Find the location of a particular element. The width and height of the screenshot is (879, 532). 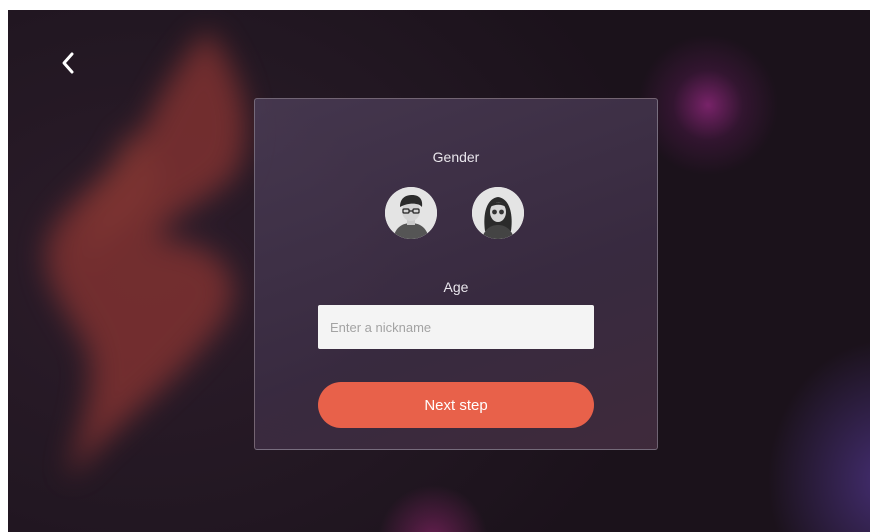

female-avatar-icon is located at coordinates (498, 213).